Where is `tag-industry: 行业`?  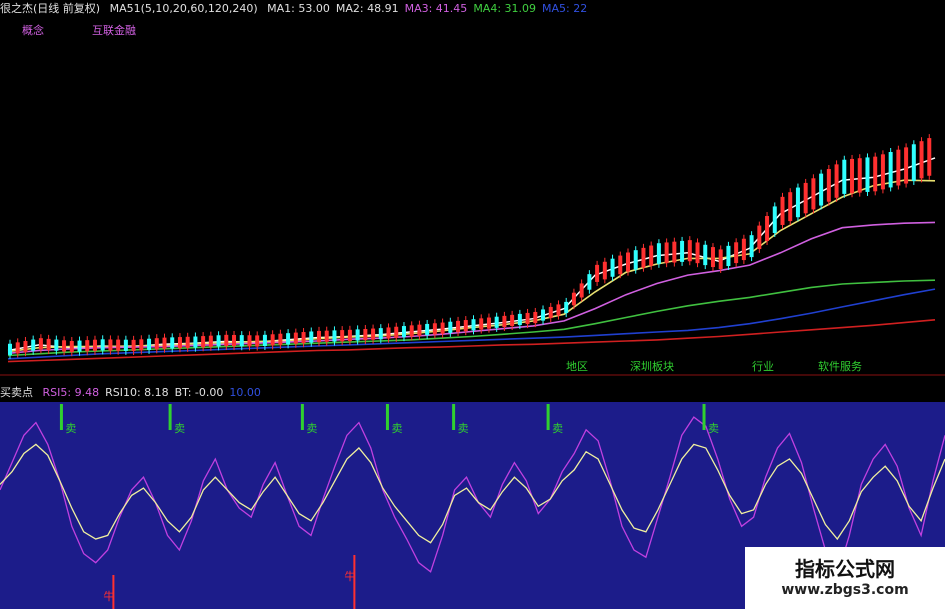 tag-industry: 行业 is located at coordinates (763, 366).